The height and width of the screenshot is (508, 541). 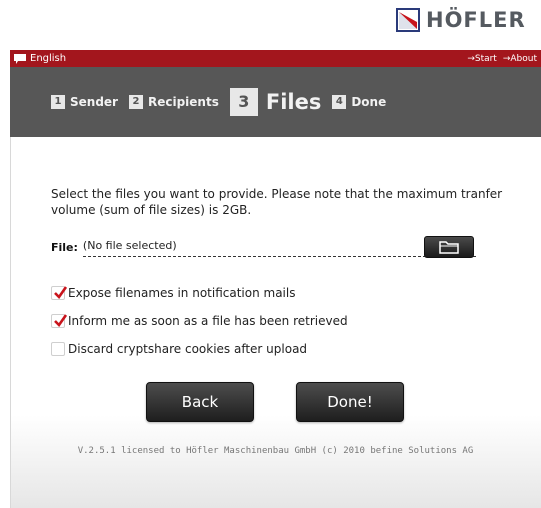 I want to click on language-selector: English, so click(x=40, y=58).